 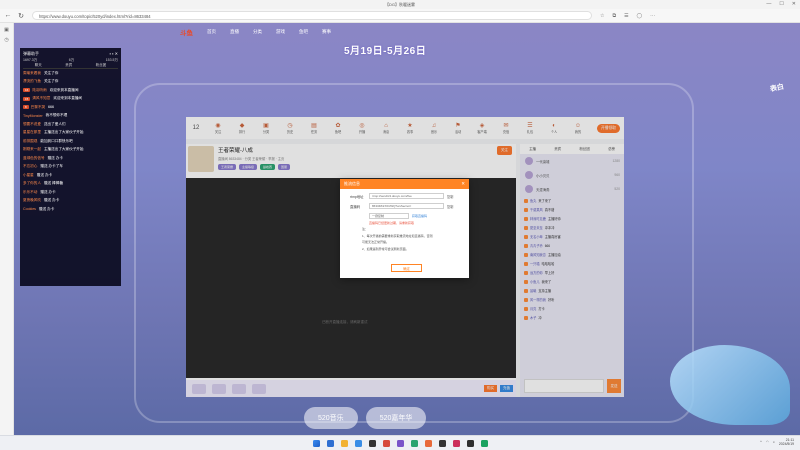 What do you see at coordinates (70, 116) in the screenshot?
I see `danmaku-line: TinyMonster 我不想你不理` at bounding box center [70, 116].